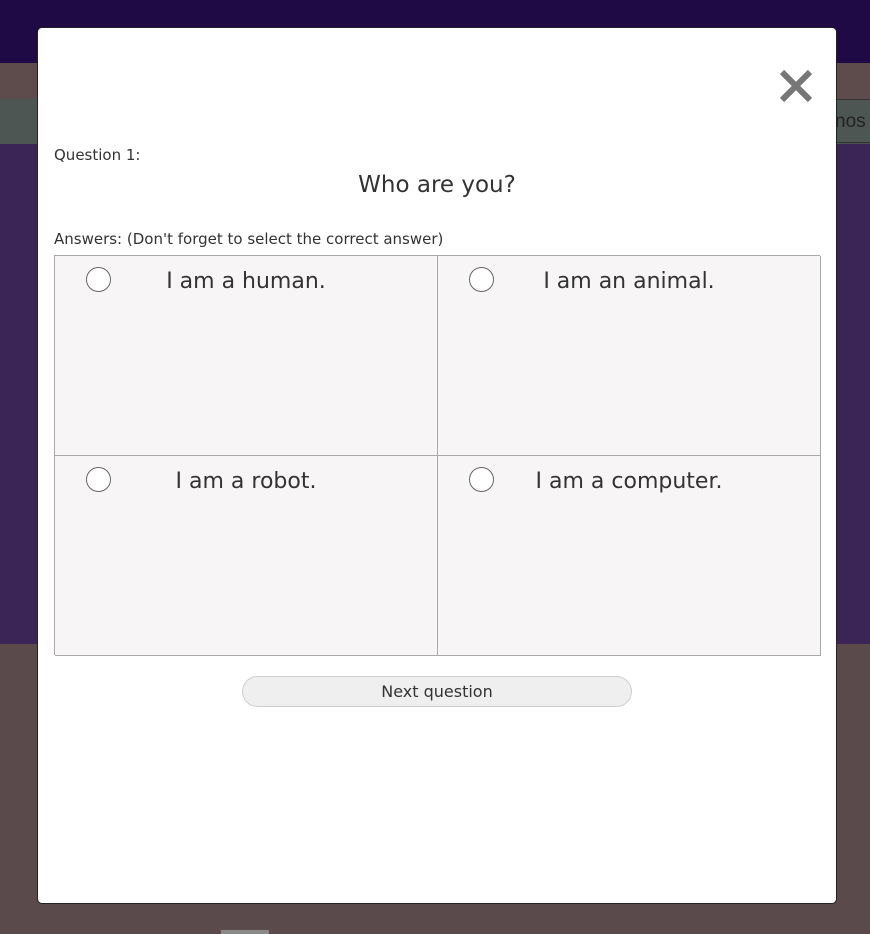 The width and height of the screenshot is (870, 934). Describe the element at coordinates (437, 185) in the screenshot. I see `question-text: Who are you?` at that location.